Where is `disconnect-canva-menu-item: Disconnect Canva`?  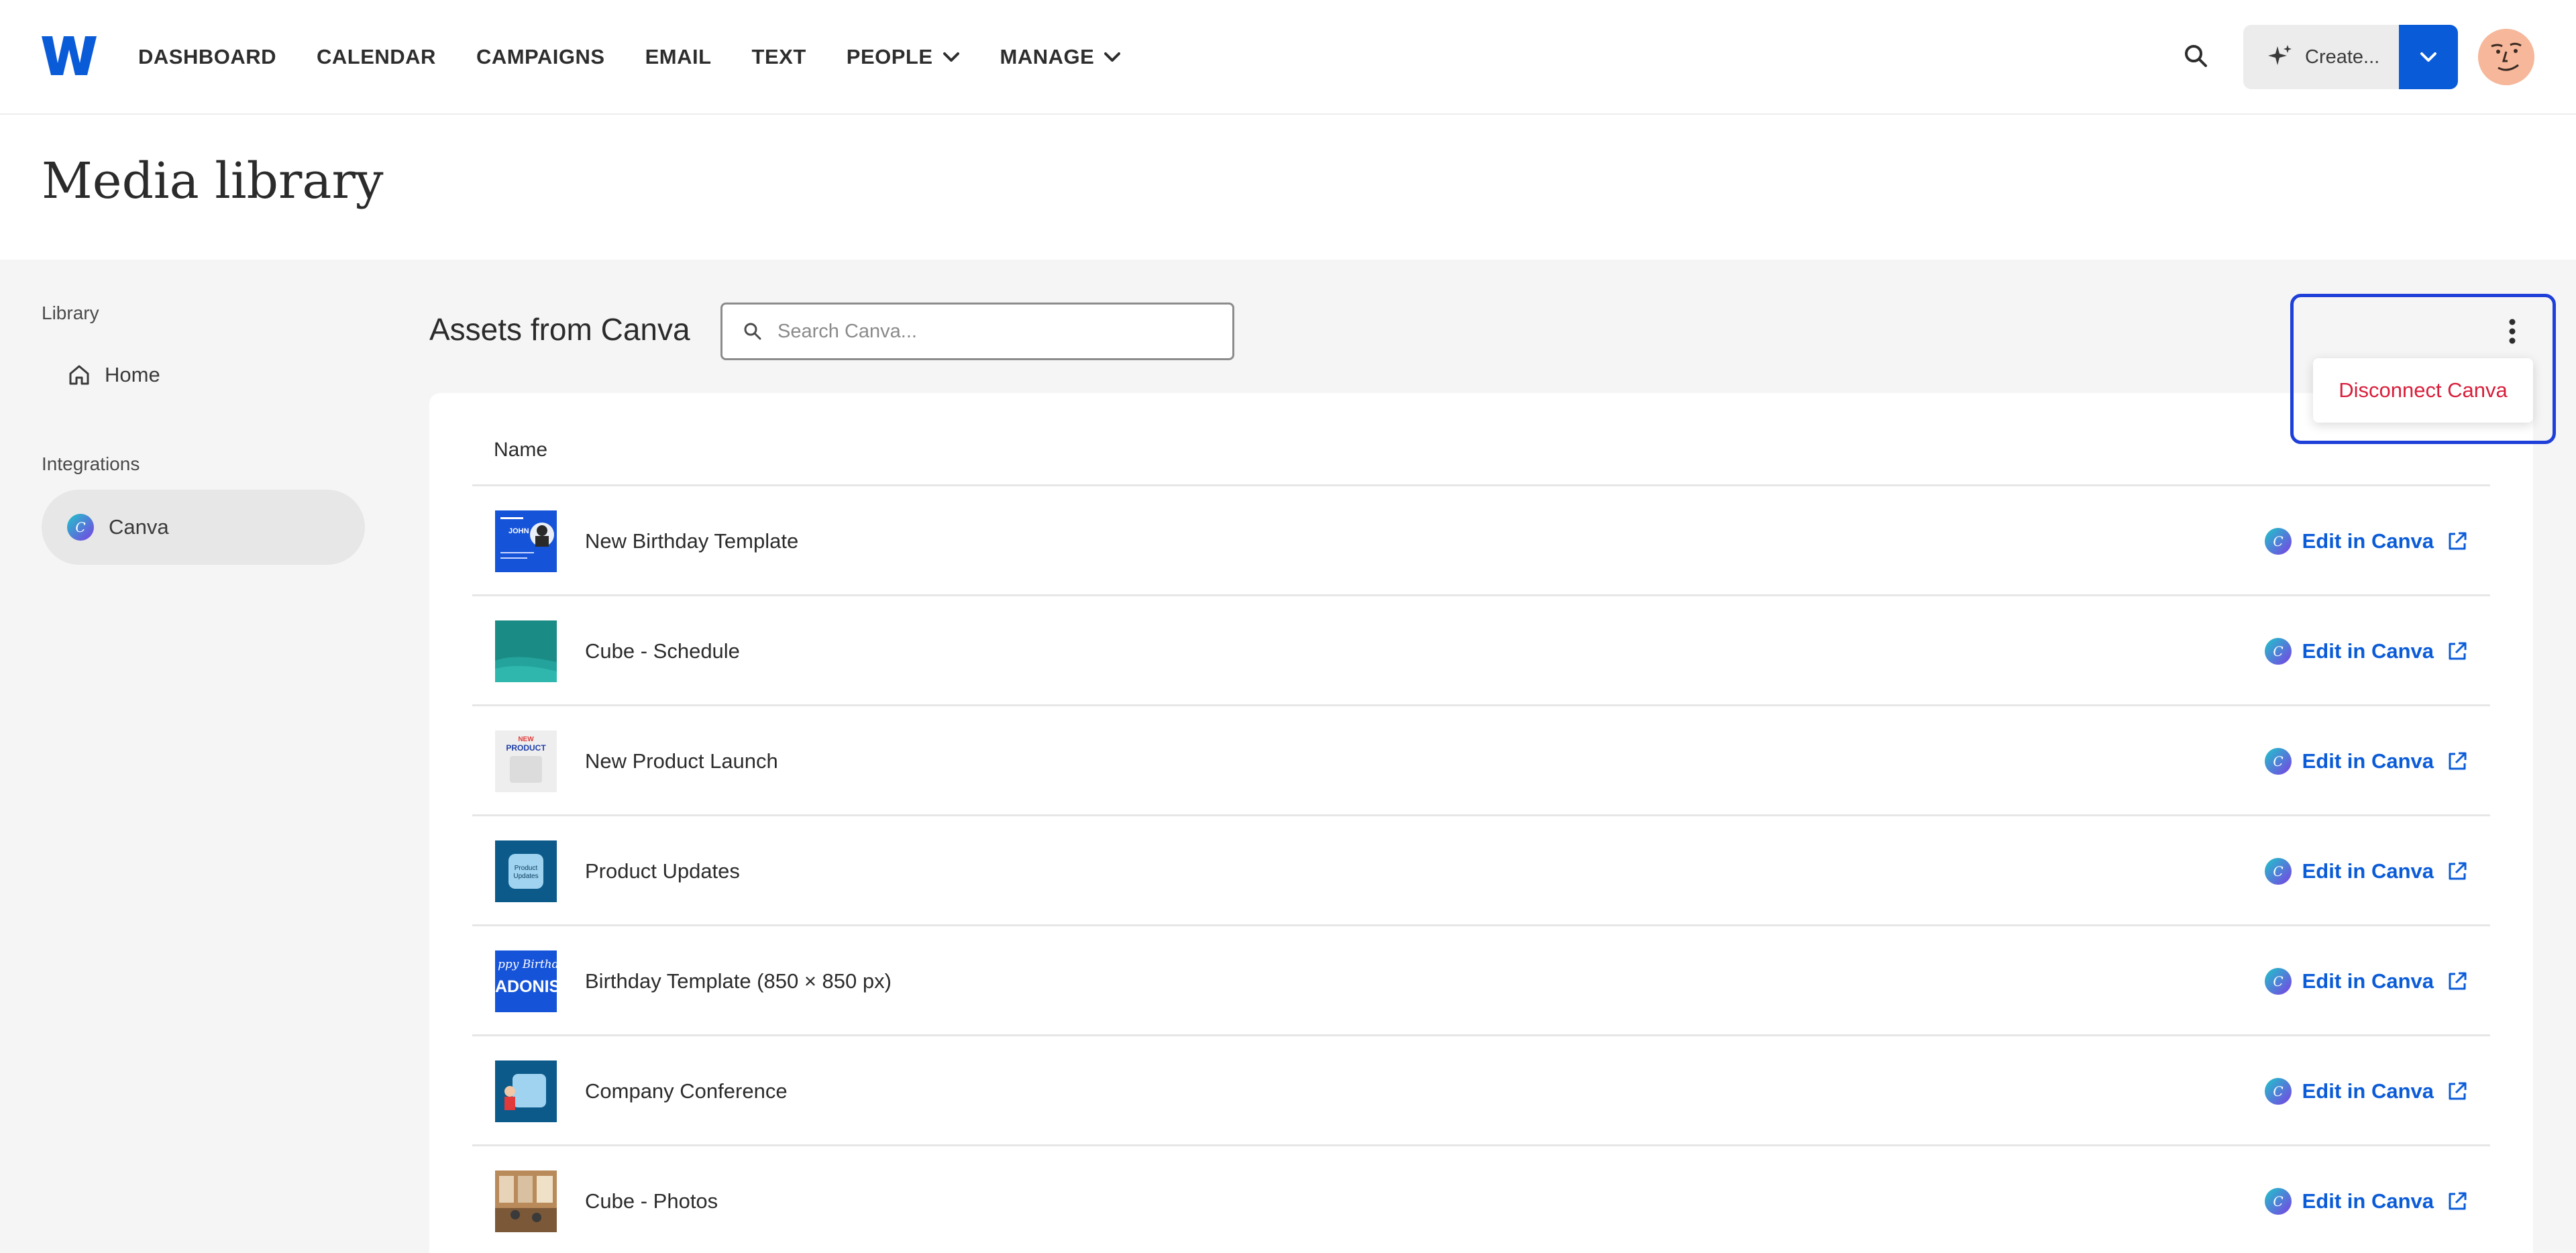
disconnect-canva-menu-item: Disconnect Canva is located at coordinates (2423, 390).